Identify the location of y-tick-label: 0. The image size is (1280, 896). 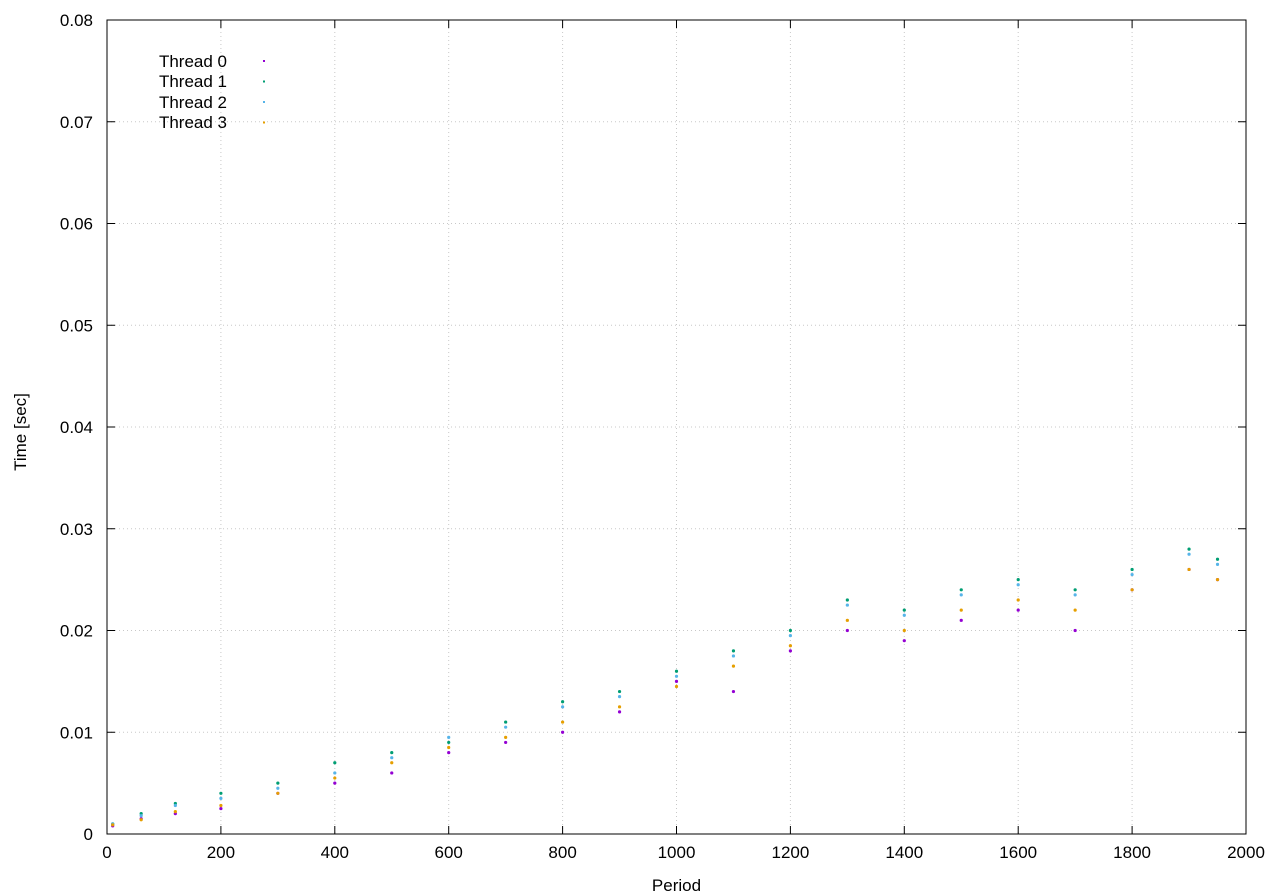
(88, 834).